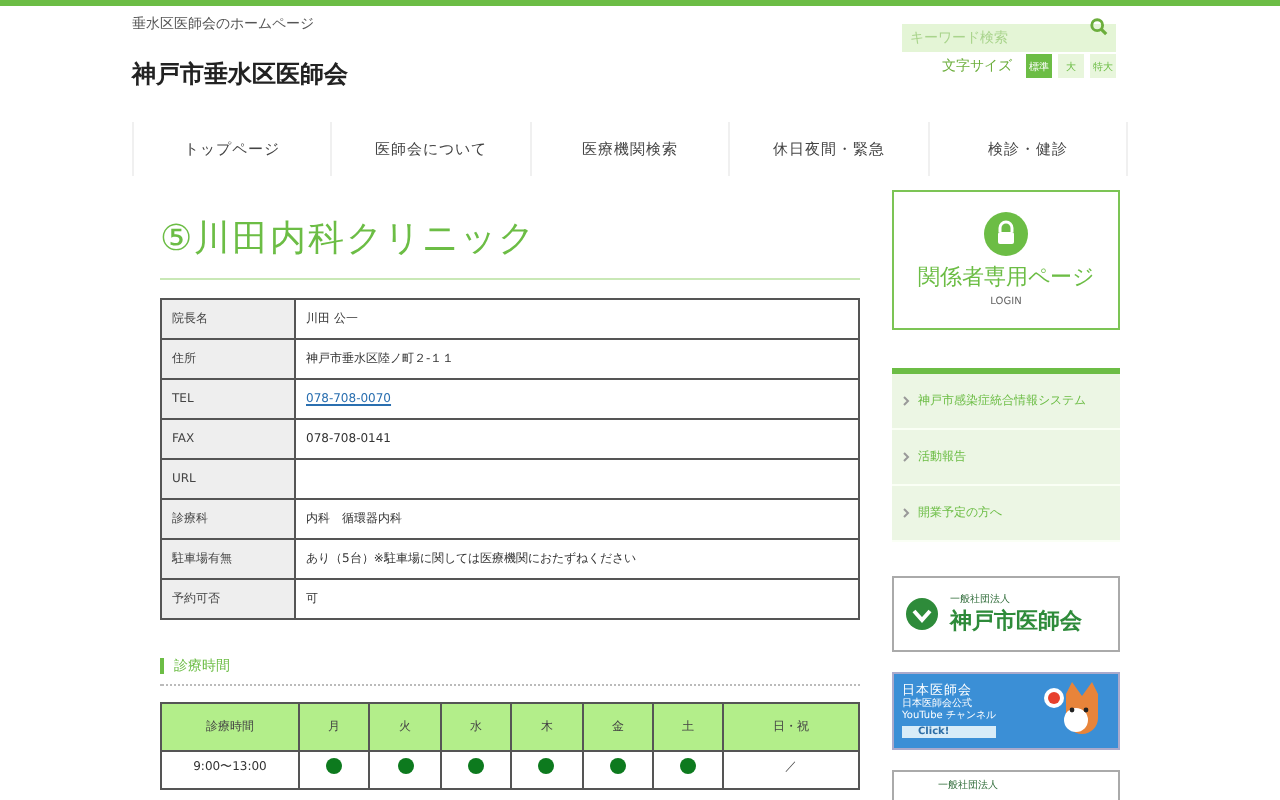  I want to click on page-title: ⑤川田内科クリニック, so click(510, 243).